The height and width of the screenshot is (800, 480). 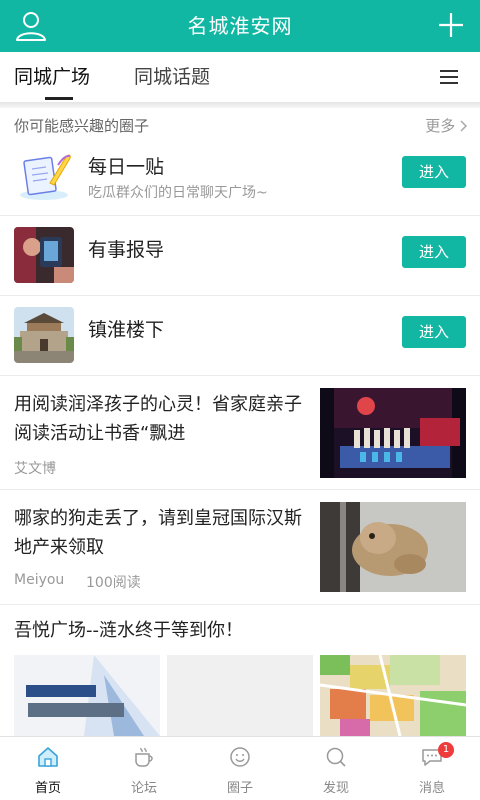 I want to click on coffee-cup-icon, so click(x=144, y=757).